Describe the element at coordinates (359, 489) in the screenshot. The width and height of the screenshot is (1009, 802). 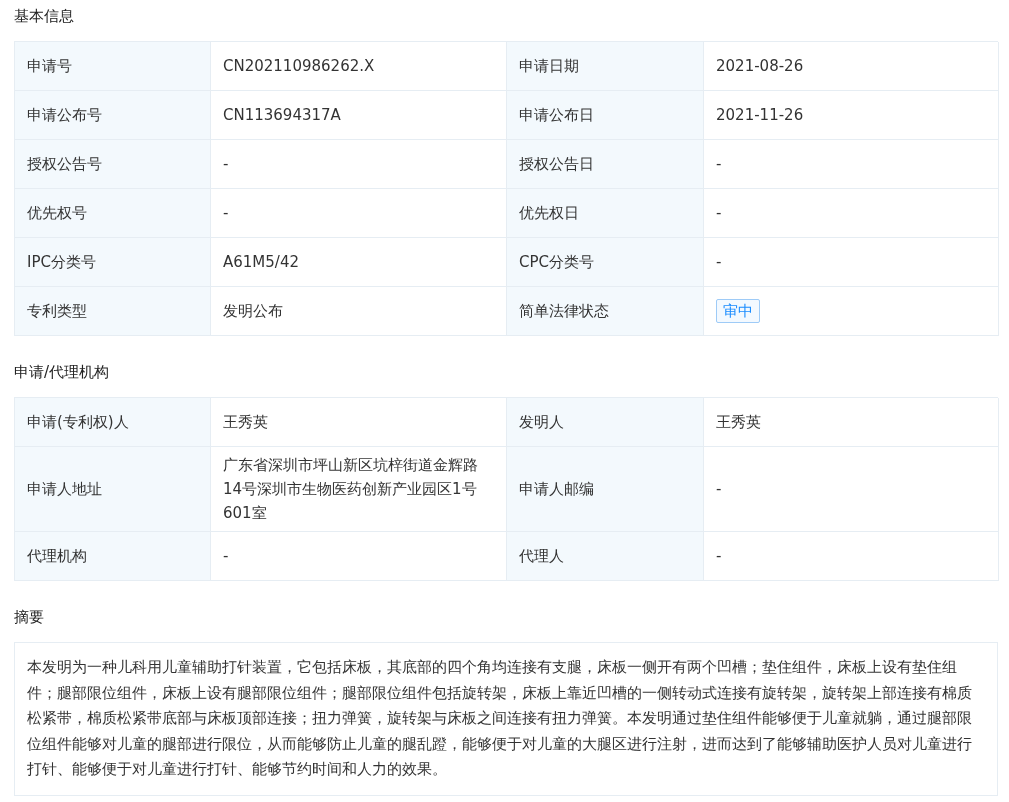
I see `value-cell: 广东省深圳市坪山新区坑梓街道金辉路14号深圳市生物医药创新产业园区1号601室` at that location.